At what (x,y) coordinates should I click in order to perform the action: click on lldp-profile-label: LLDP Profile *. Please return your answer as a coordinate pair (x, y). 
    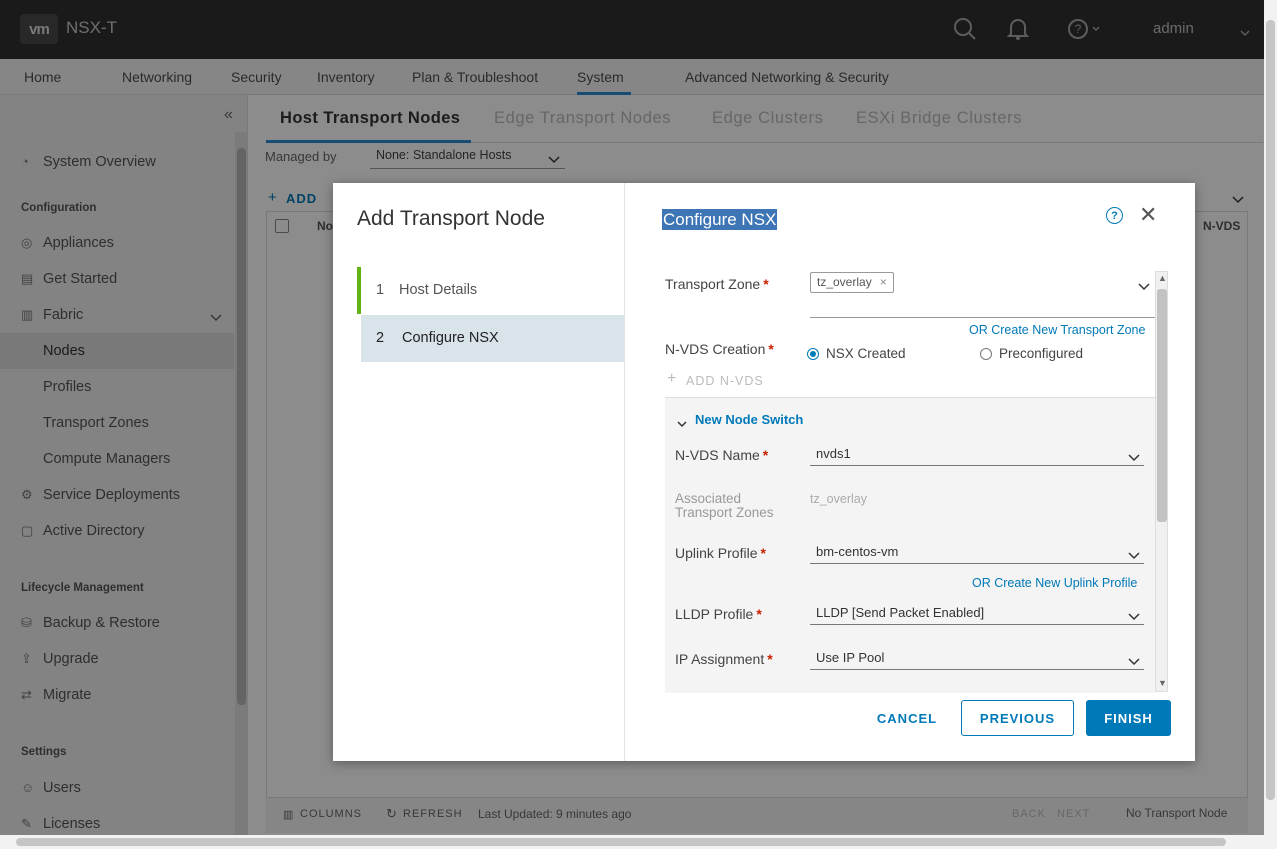
    Looking at the image, I should click on (718, 614).